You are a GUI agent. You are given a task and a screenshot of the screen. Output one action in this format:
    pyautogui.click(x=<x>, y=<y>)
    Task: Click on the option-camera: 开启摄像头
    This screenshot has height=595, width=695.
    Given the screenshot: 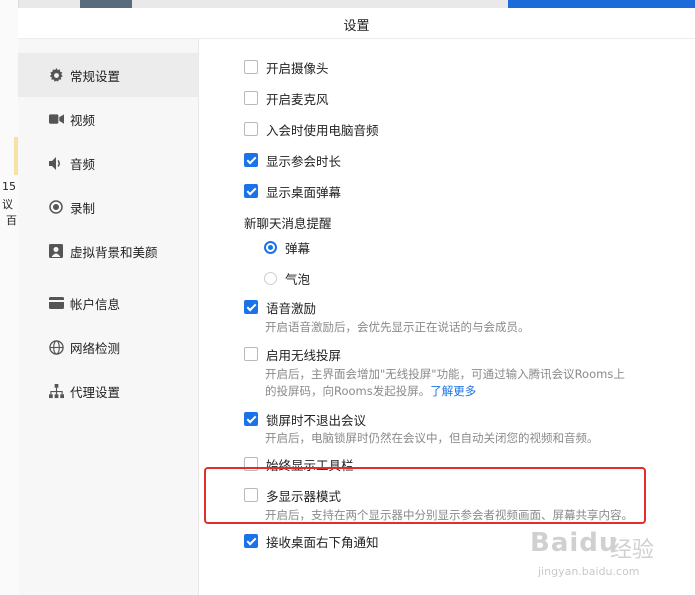 What is the action you would take?
    pyautogui.click(x=286, y=67)
    